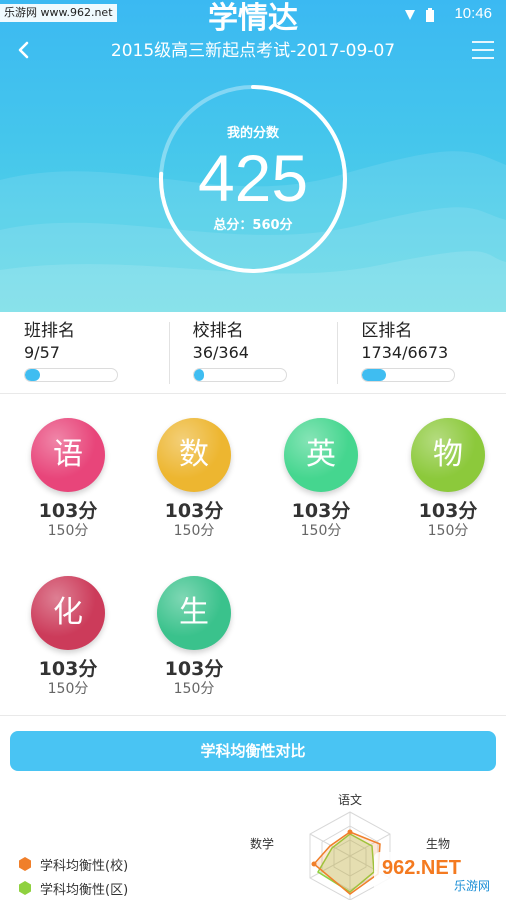  Describe the element at coordinates (252, 133) in the screenshot. I see `score-label: 我的分数` at that location.